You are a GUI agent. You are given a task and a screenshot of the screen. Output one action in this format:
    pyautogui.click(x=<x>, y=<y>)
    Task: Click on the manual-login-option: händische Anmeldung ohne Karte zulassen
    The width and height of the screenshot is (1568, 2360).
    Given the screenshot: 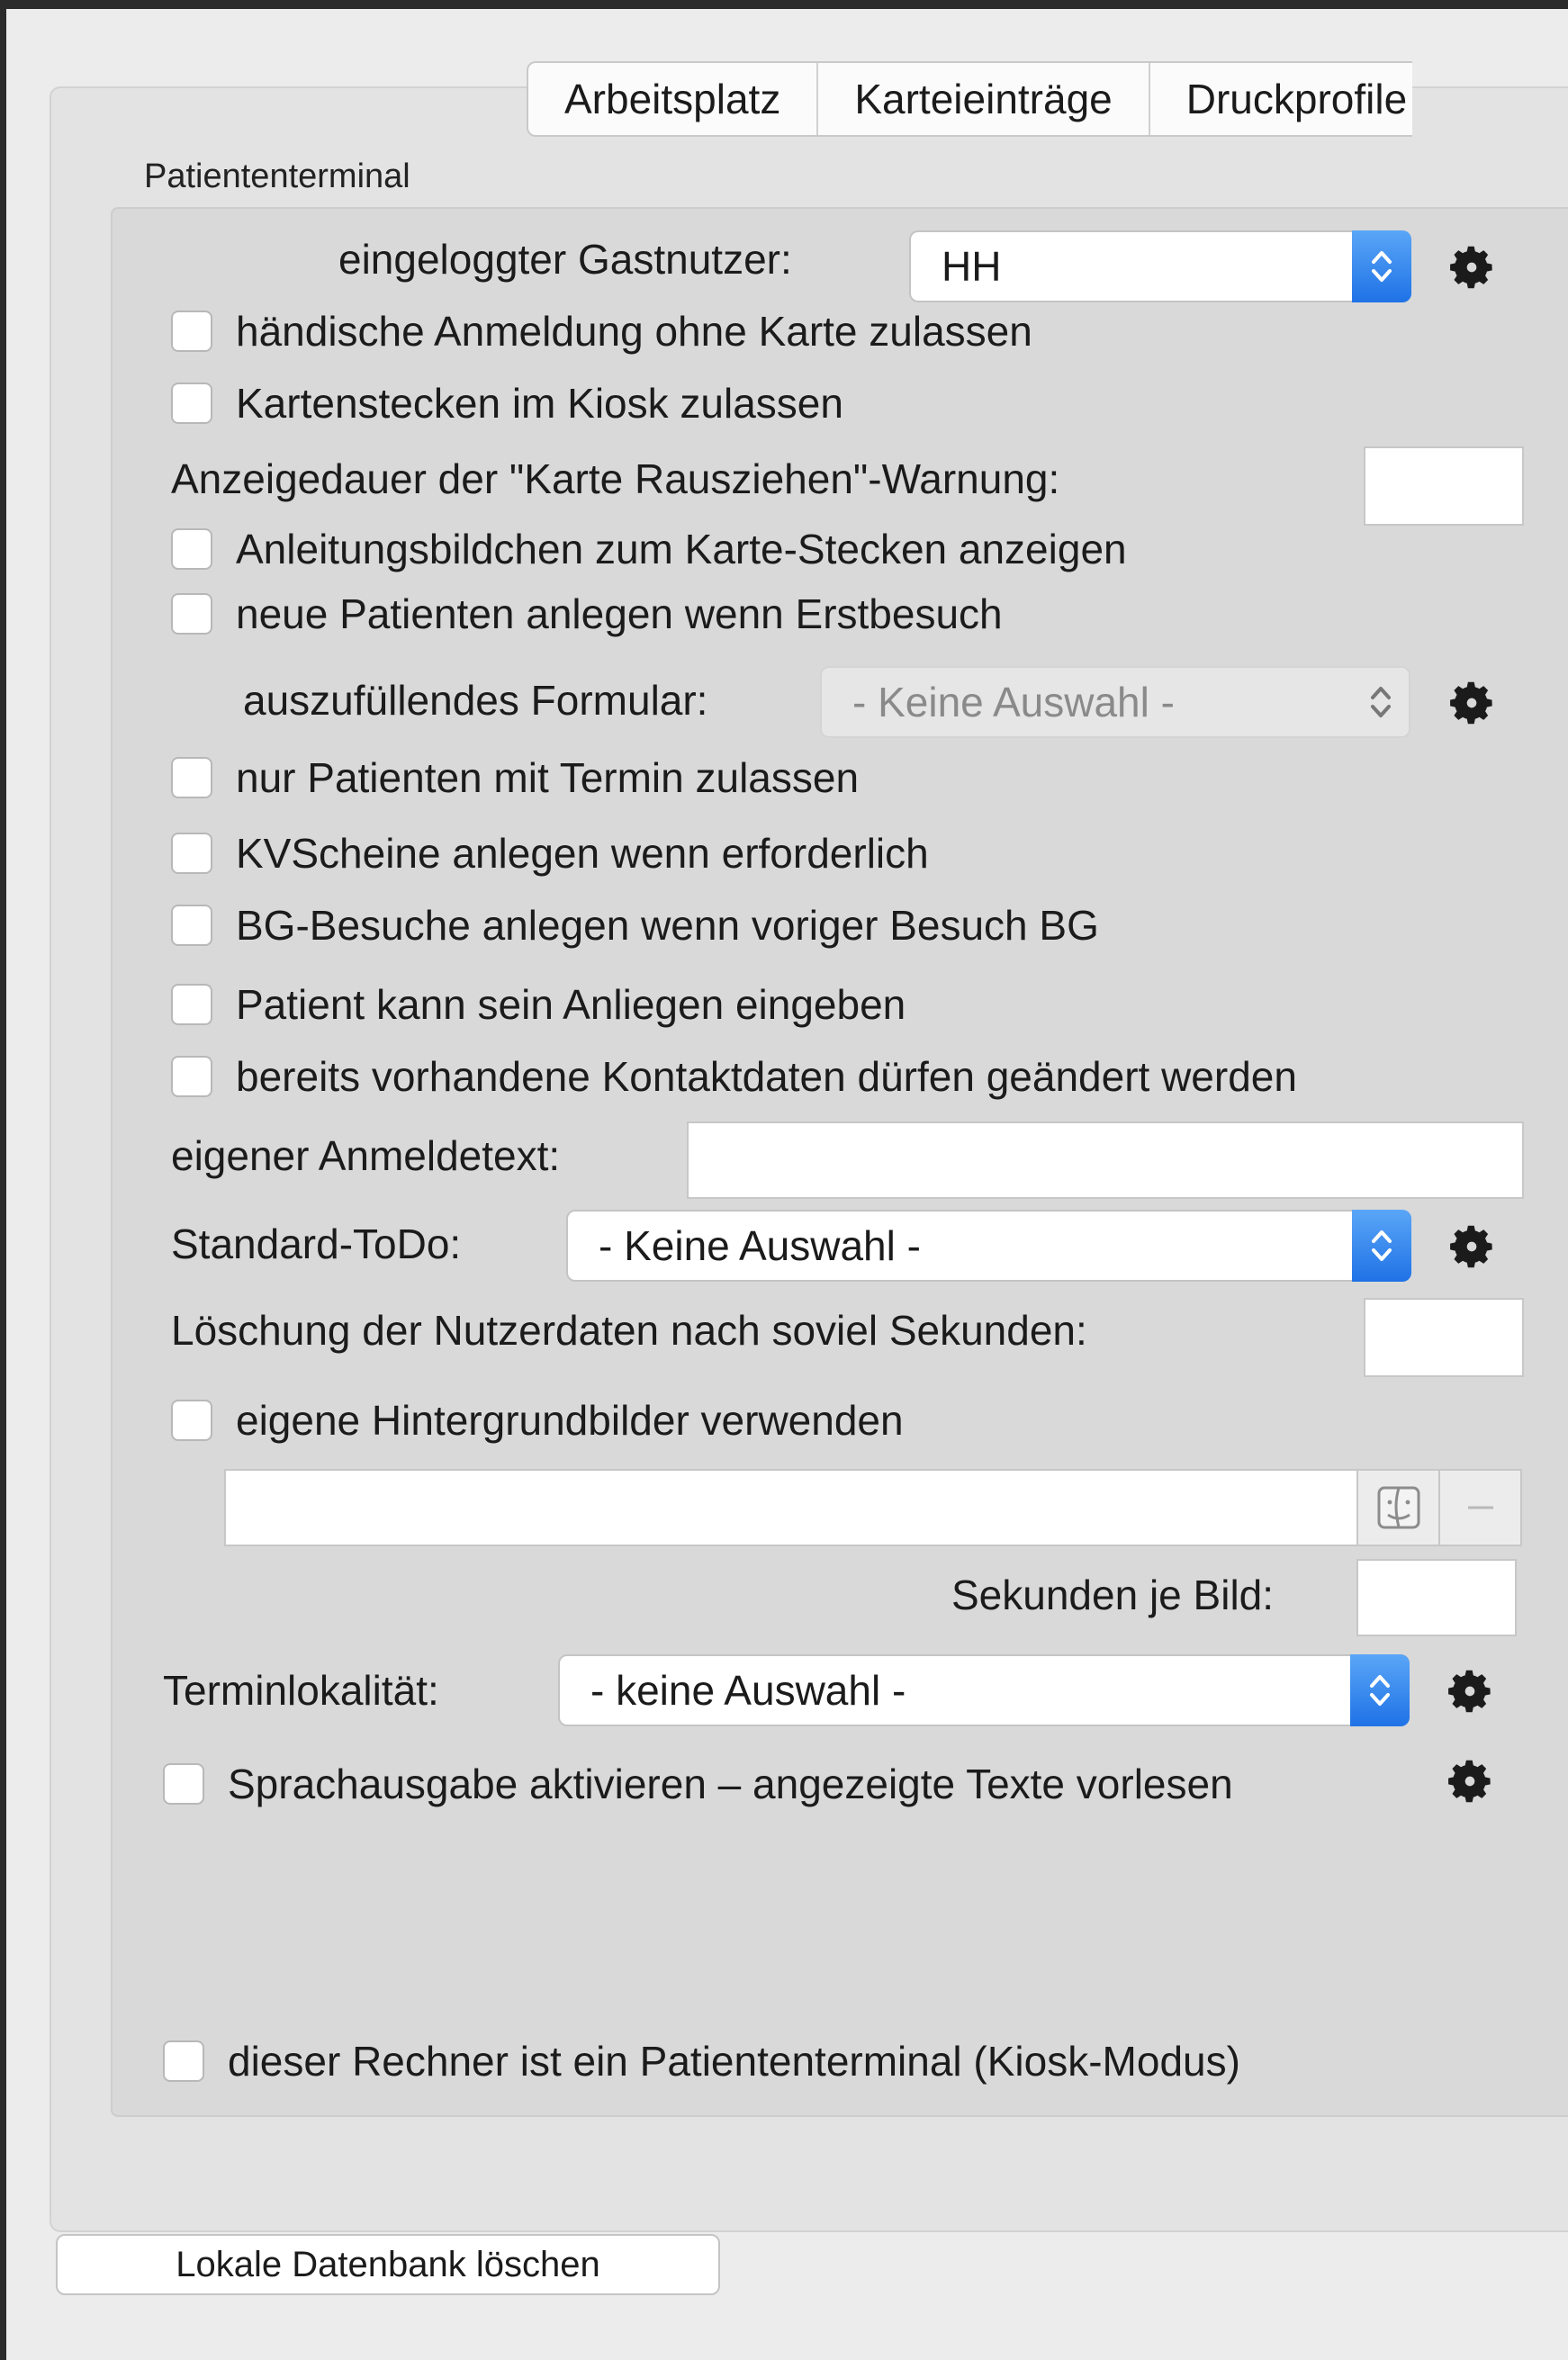 What is the action you would take?
    pyautogui.click(x=602, y=331)
    